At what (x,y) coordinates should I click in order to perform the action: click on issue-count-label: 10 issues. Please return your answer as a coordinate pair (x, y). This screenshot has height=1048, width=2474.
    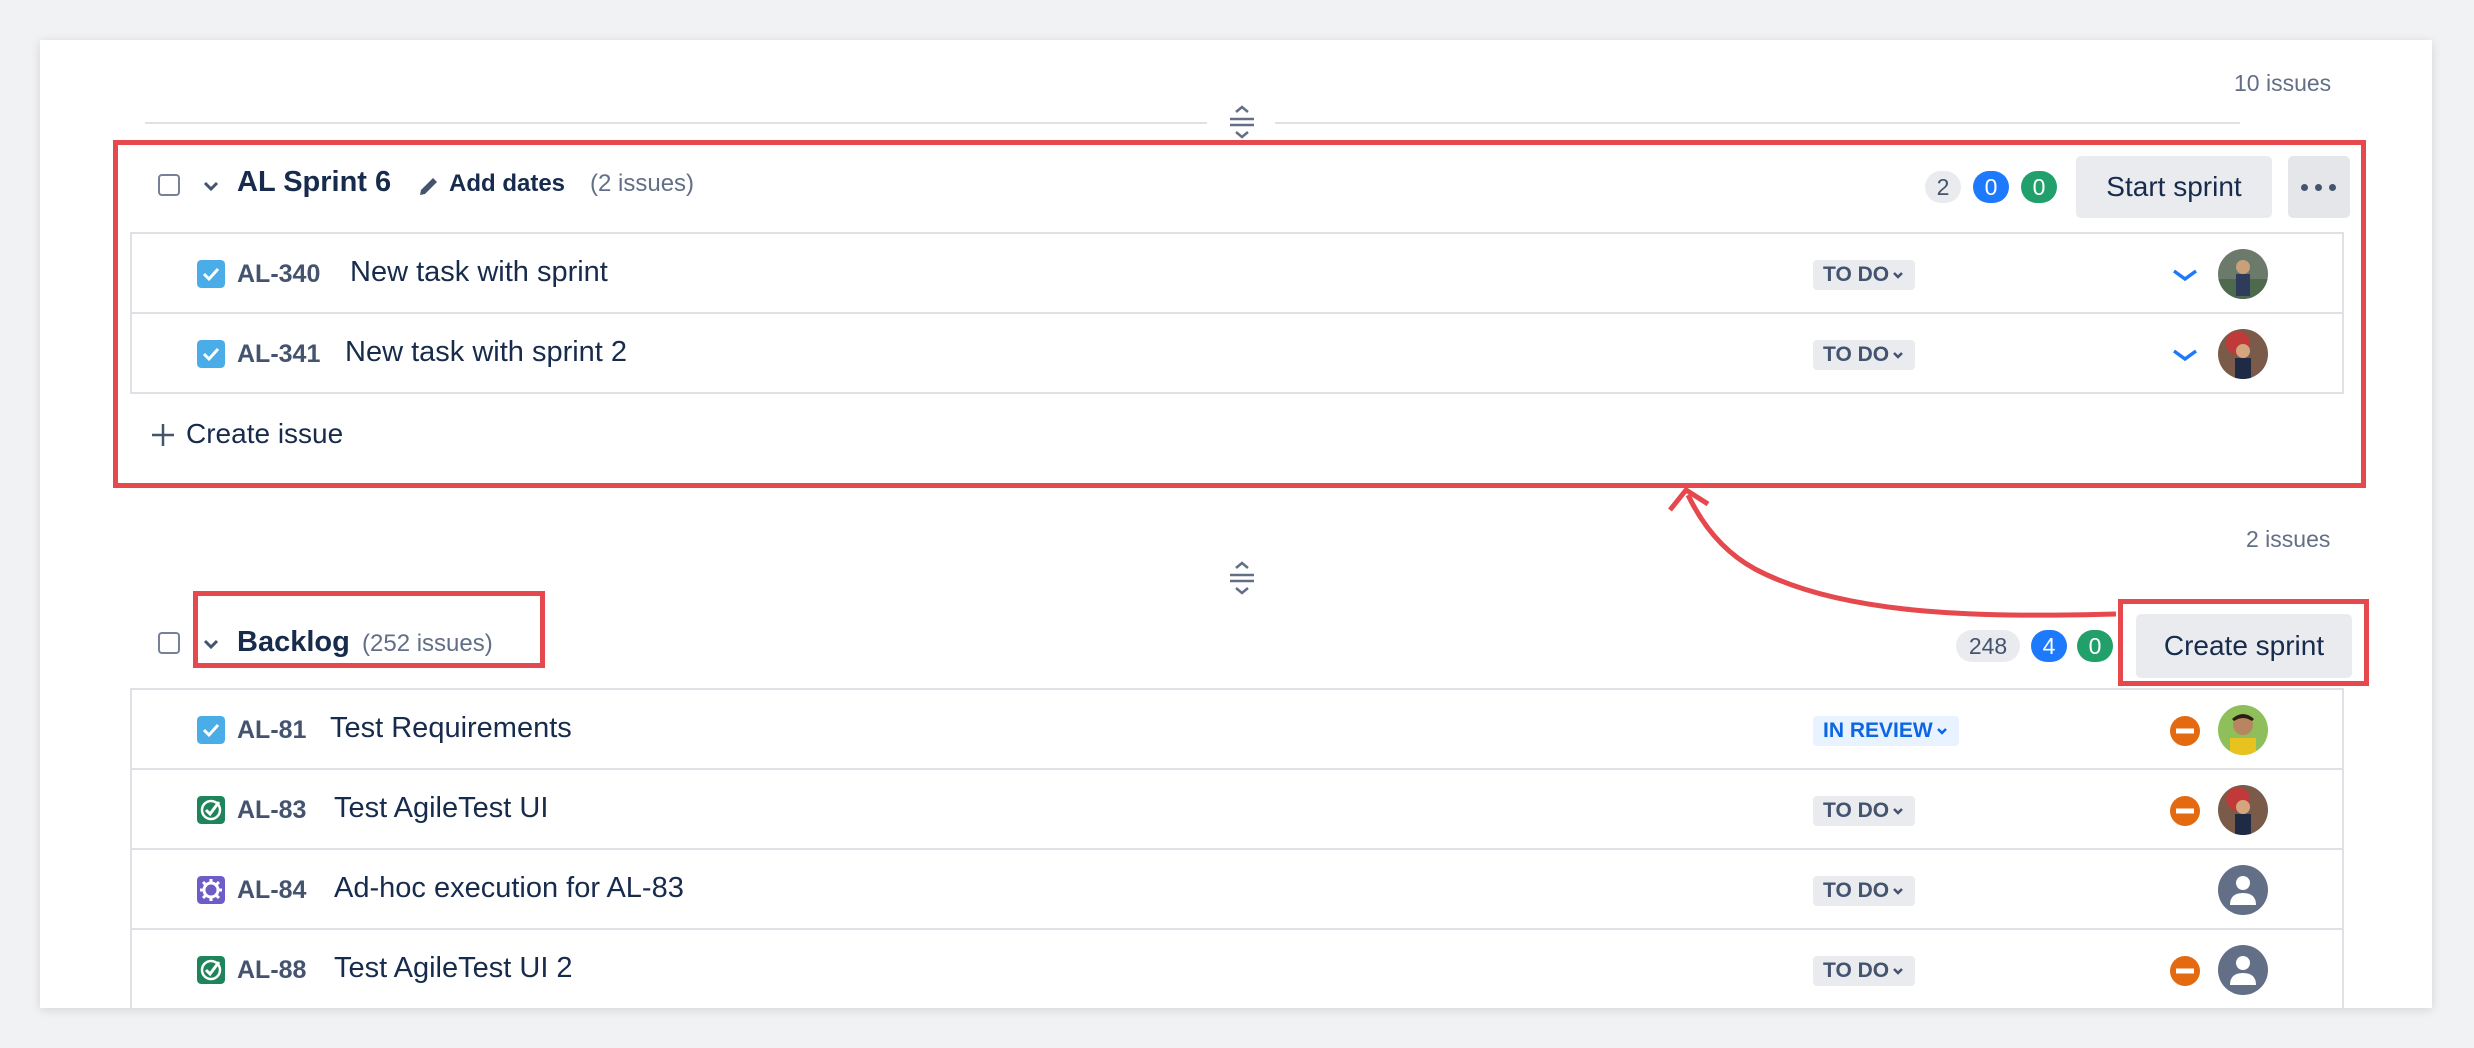
    Looking at the image, I should click on (2283, 83).